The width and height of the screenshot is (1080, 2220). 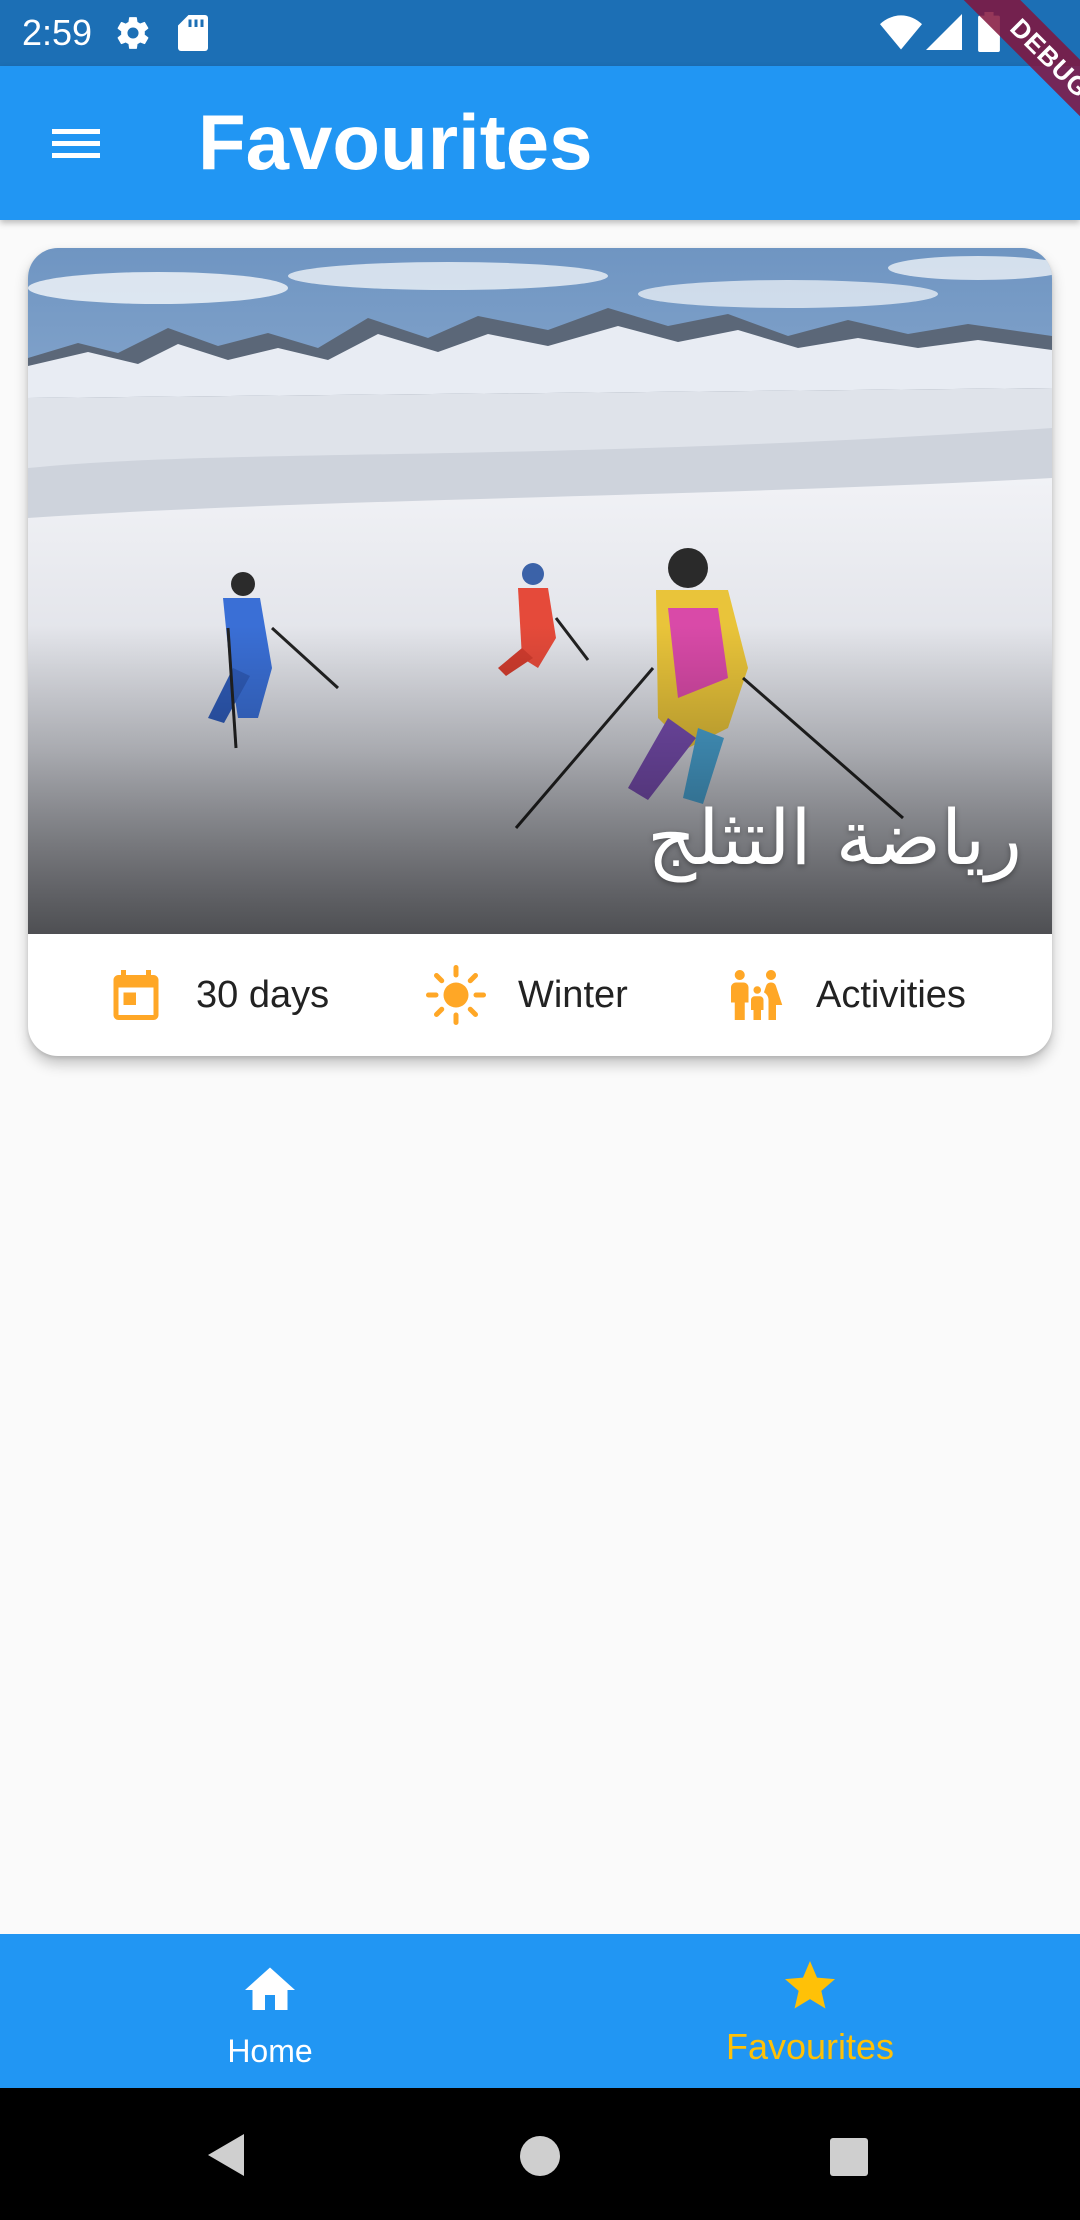 I want to click on type-info: Activities, so click(x=876, y=995).